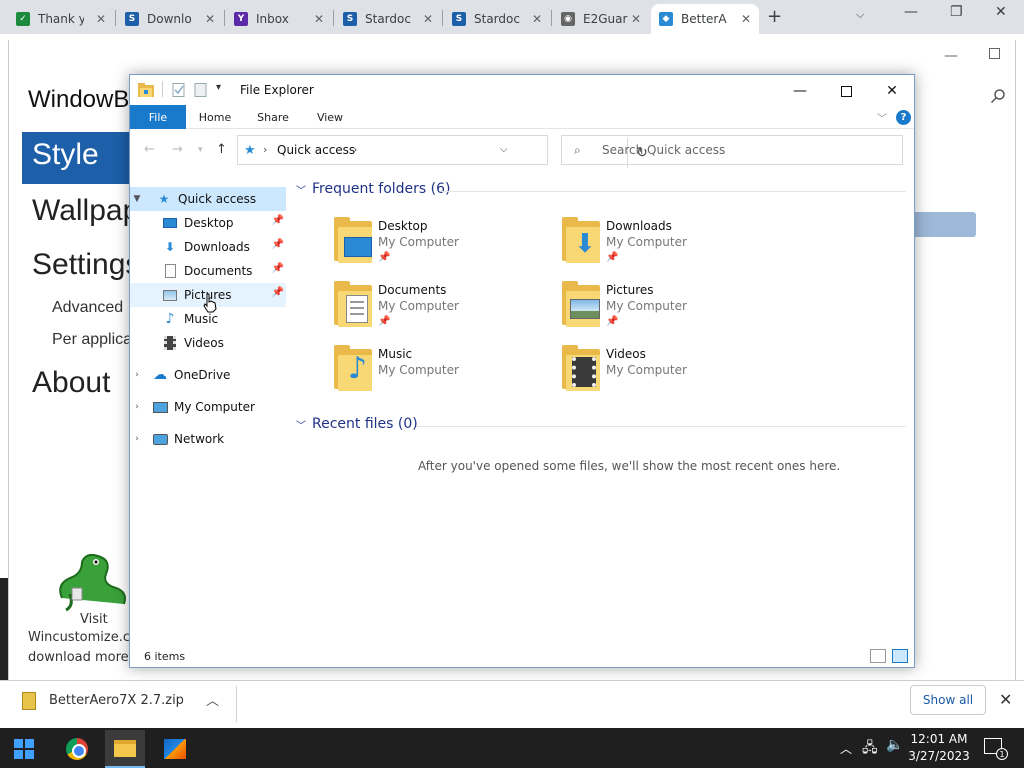 The width and height of the screenshot is (1024, 768). Describe the element at coordinates (71, 383) in the screenshot. I see `nav-about: About` at that location.